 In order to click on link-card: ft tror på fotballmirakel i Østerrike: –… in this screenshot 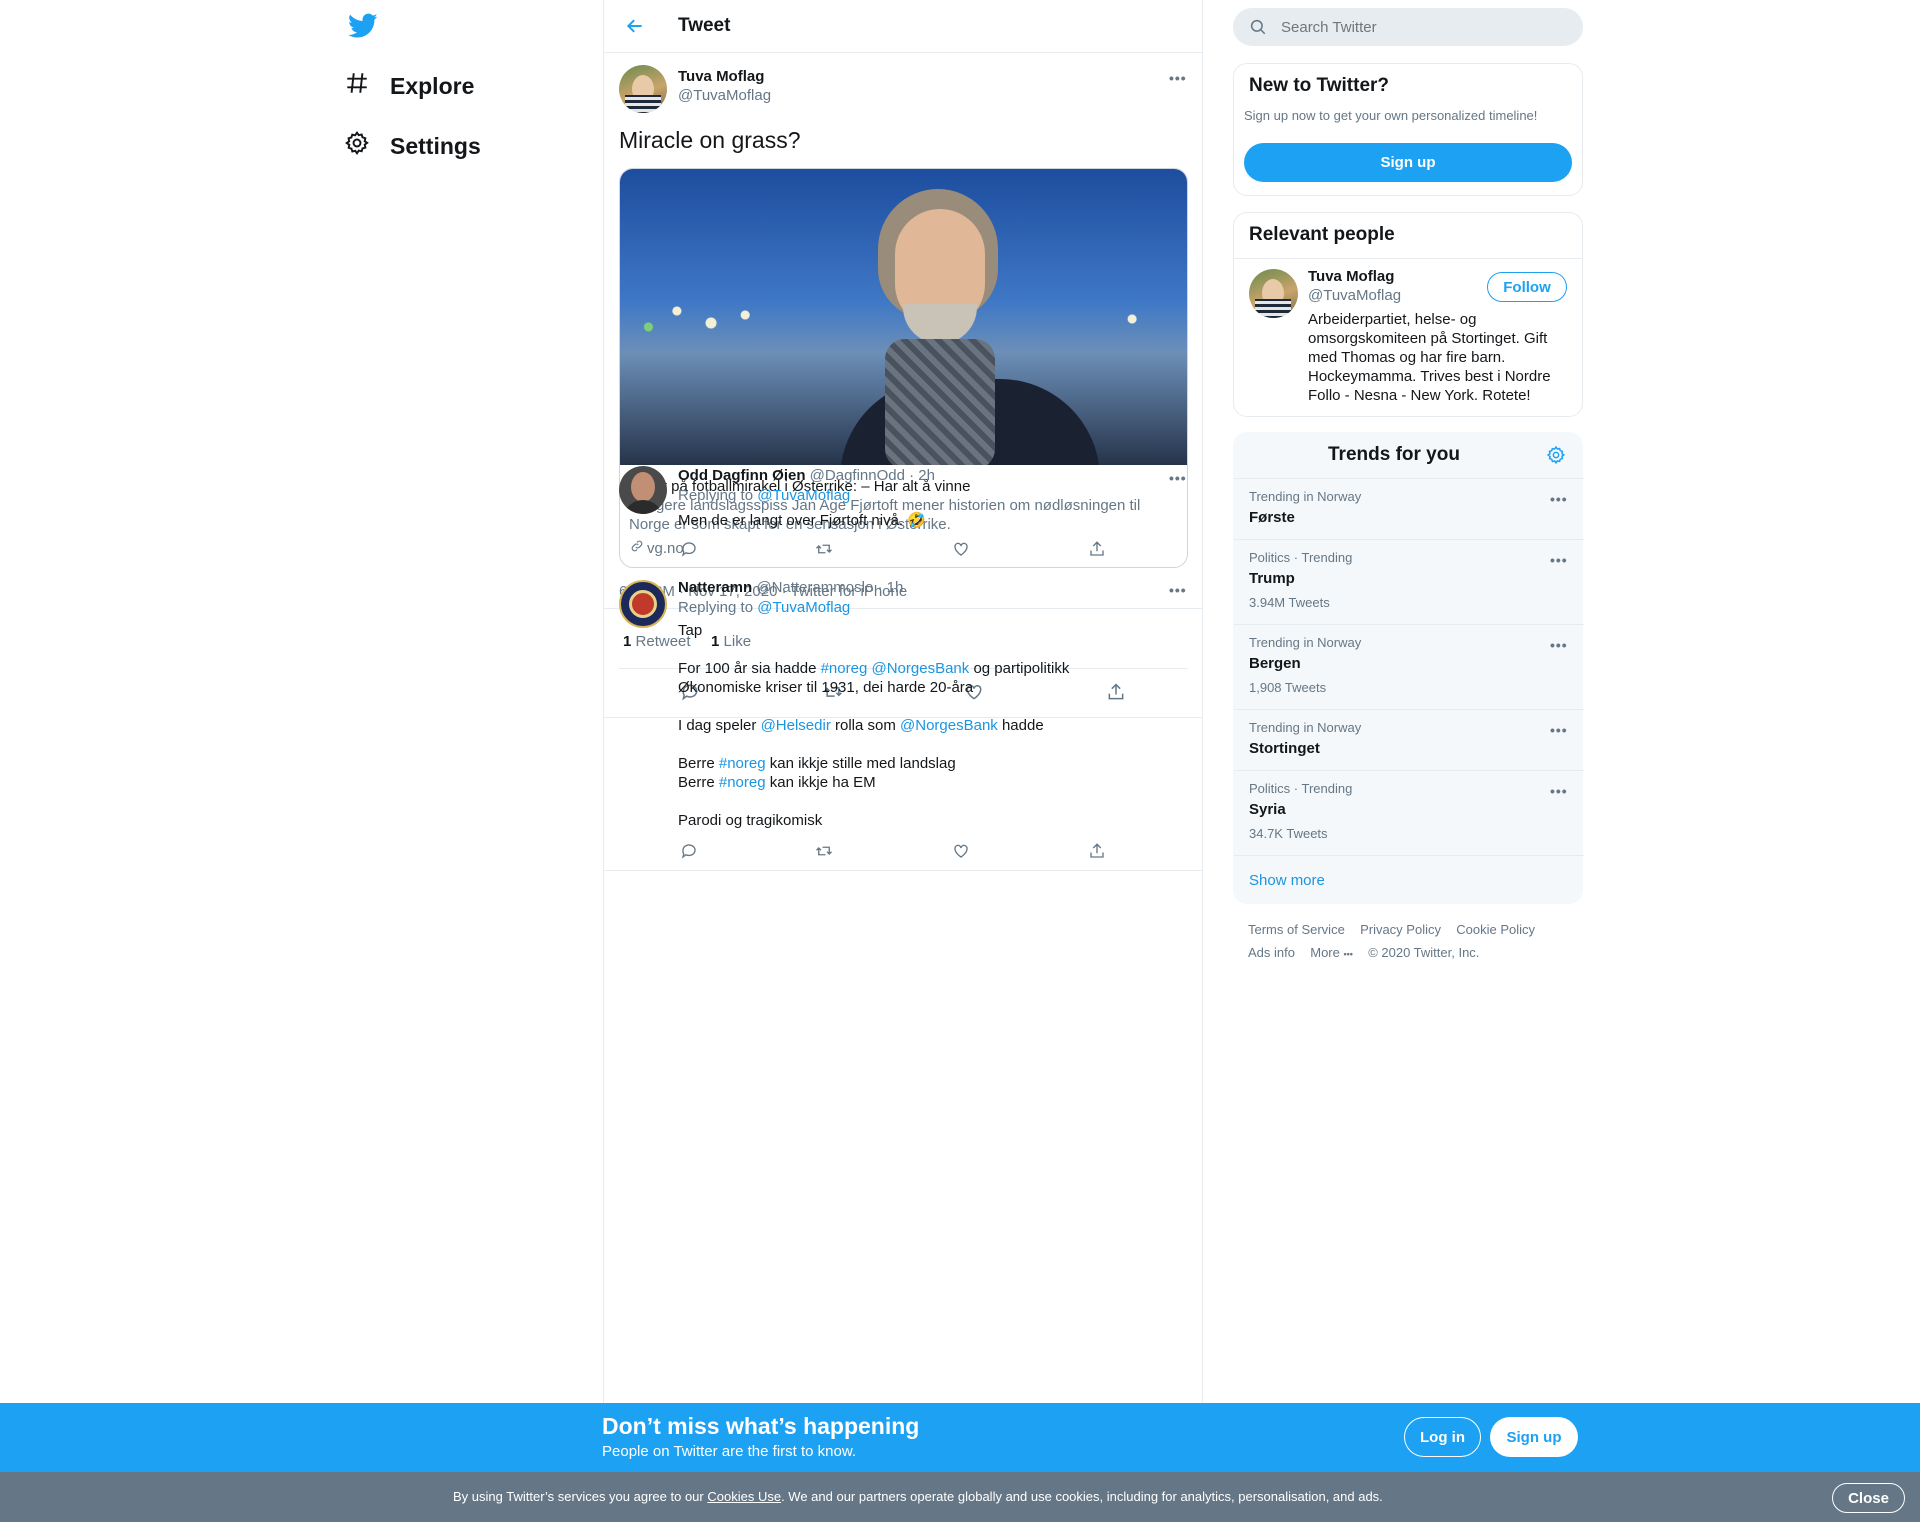, I will do `click(903, 368)`.